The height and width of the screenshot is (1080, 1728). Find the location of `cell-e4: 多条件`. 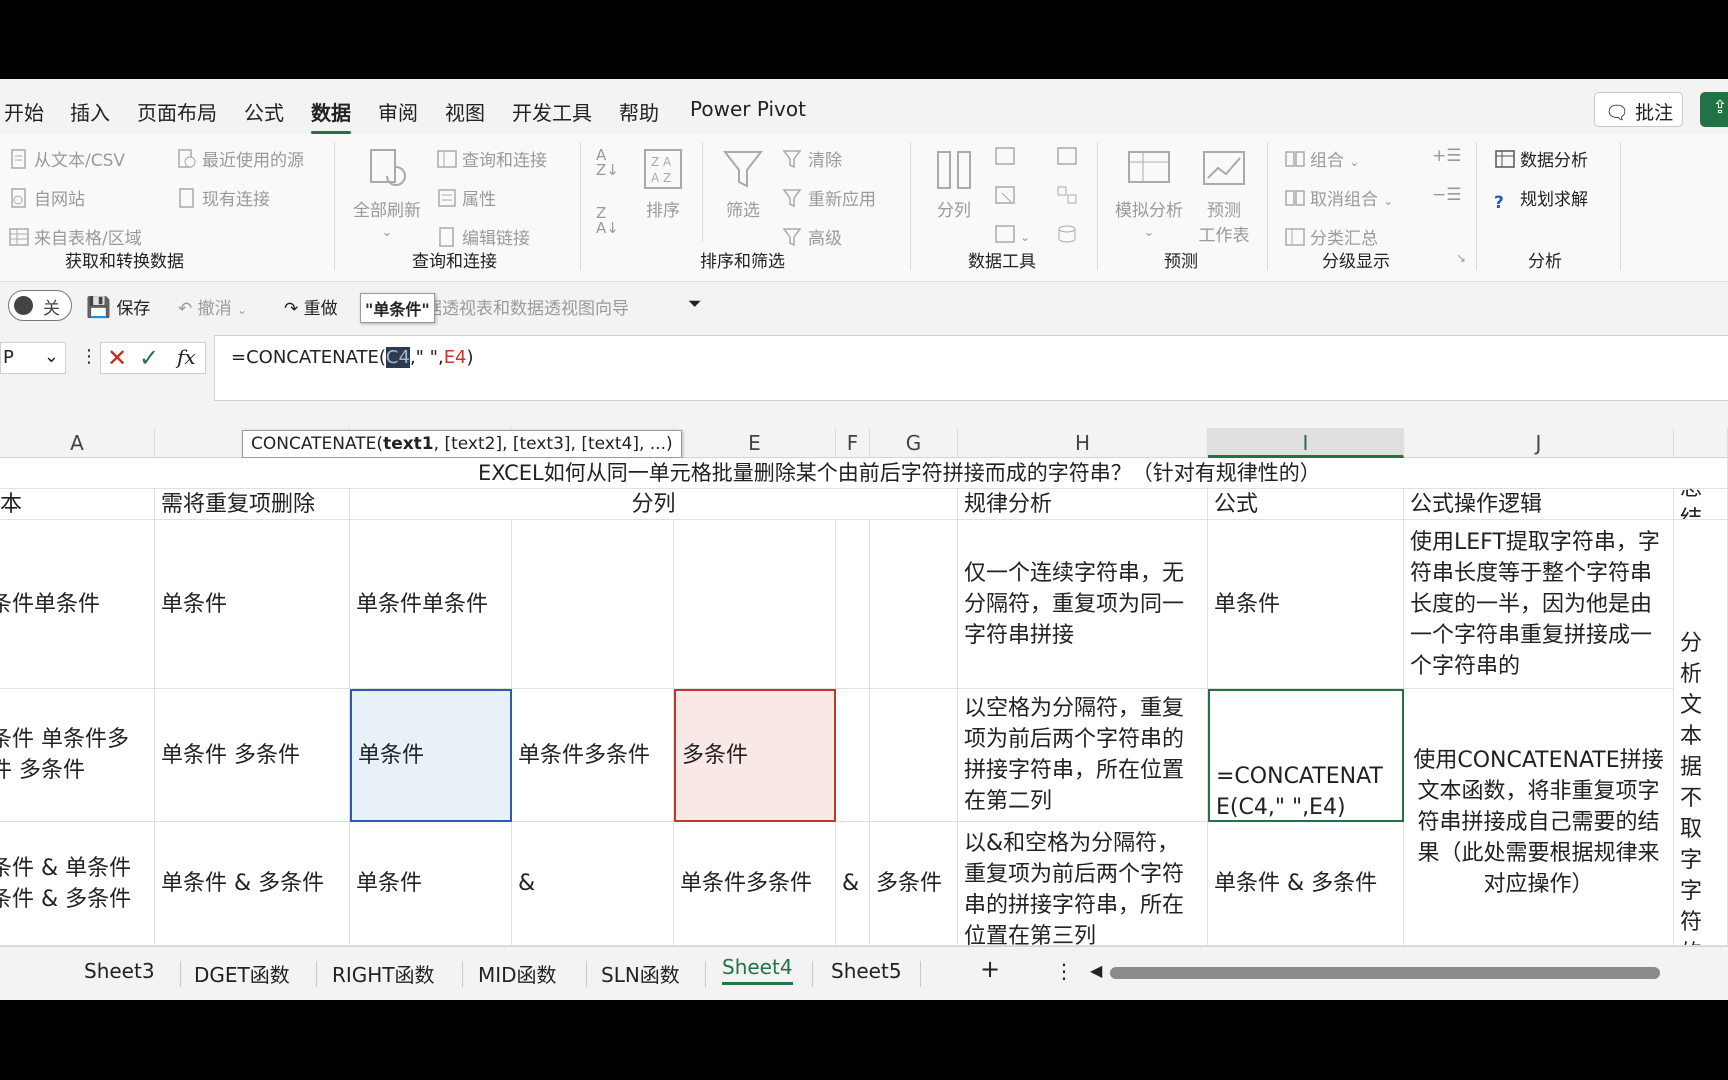

cell-e4: 多条件 is located at coordinates (755, 755).